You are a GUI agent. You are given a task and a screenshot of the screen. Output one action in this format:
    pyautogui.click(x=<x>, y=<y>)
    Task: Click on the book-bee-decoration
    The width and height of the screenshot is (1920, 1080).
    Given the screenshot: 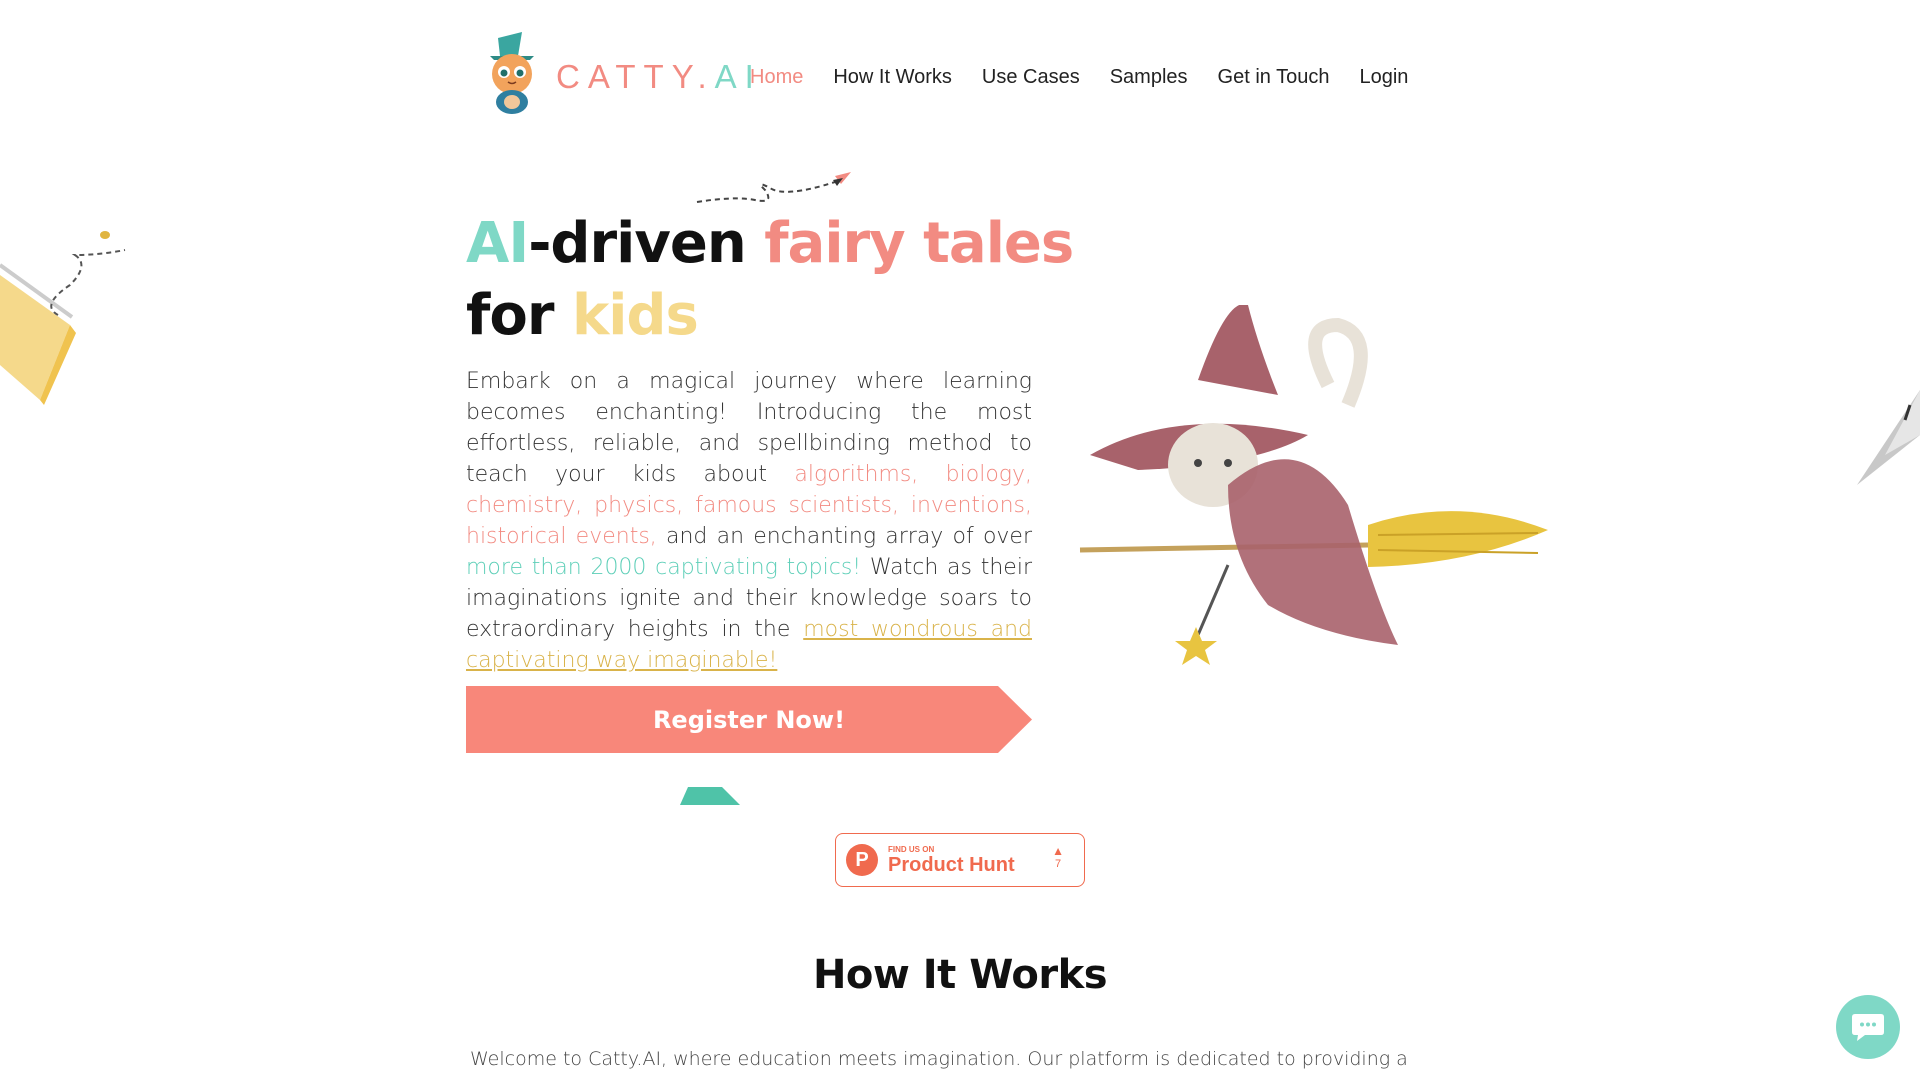 What is the action you would take?
    pyautogui.click(x=63, y=318)
    